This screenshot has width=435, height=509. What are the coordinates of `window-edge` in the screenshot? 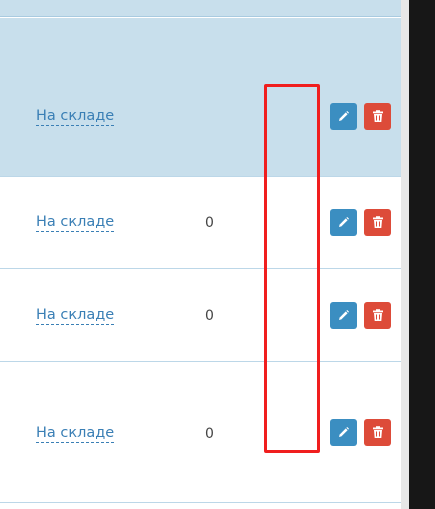 It's located at (418, 254).